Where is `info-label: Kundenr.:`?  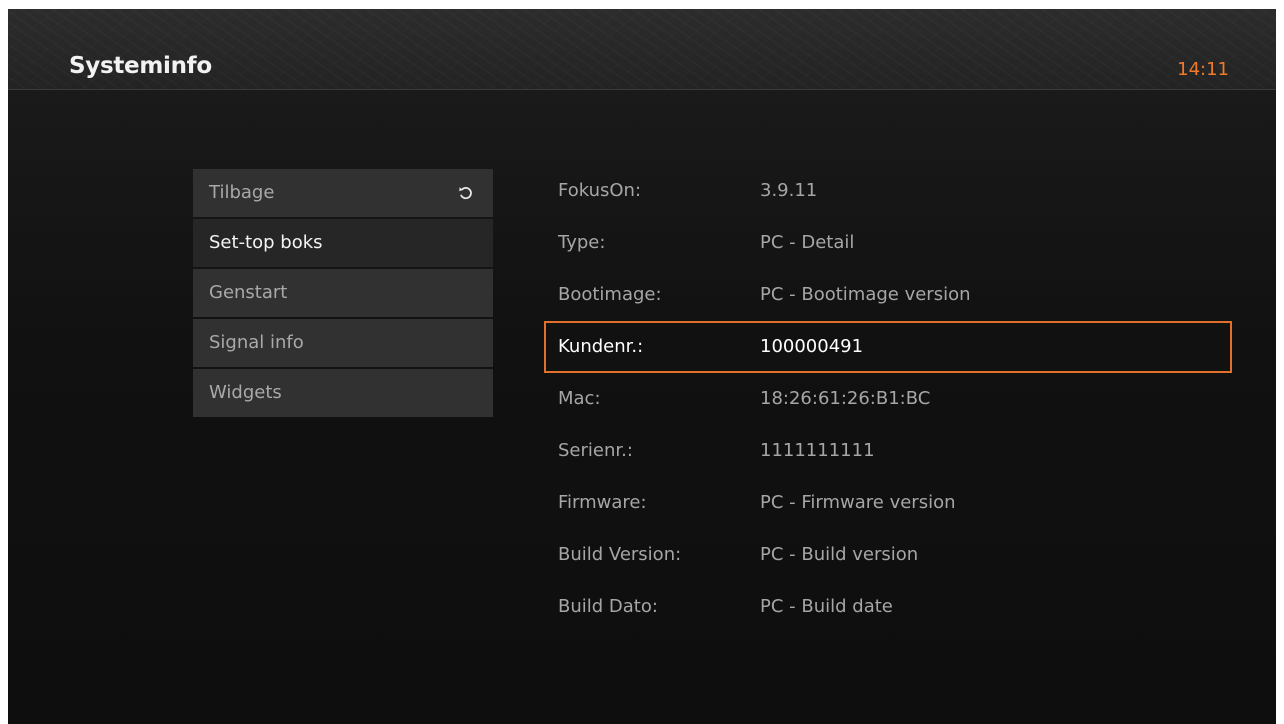
info-label: Kundenr.: is located at coordinates (601, 346).